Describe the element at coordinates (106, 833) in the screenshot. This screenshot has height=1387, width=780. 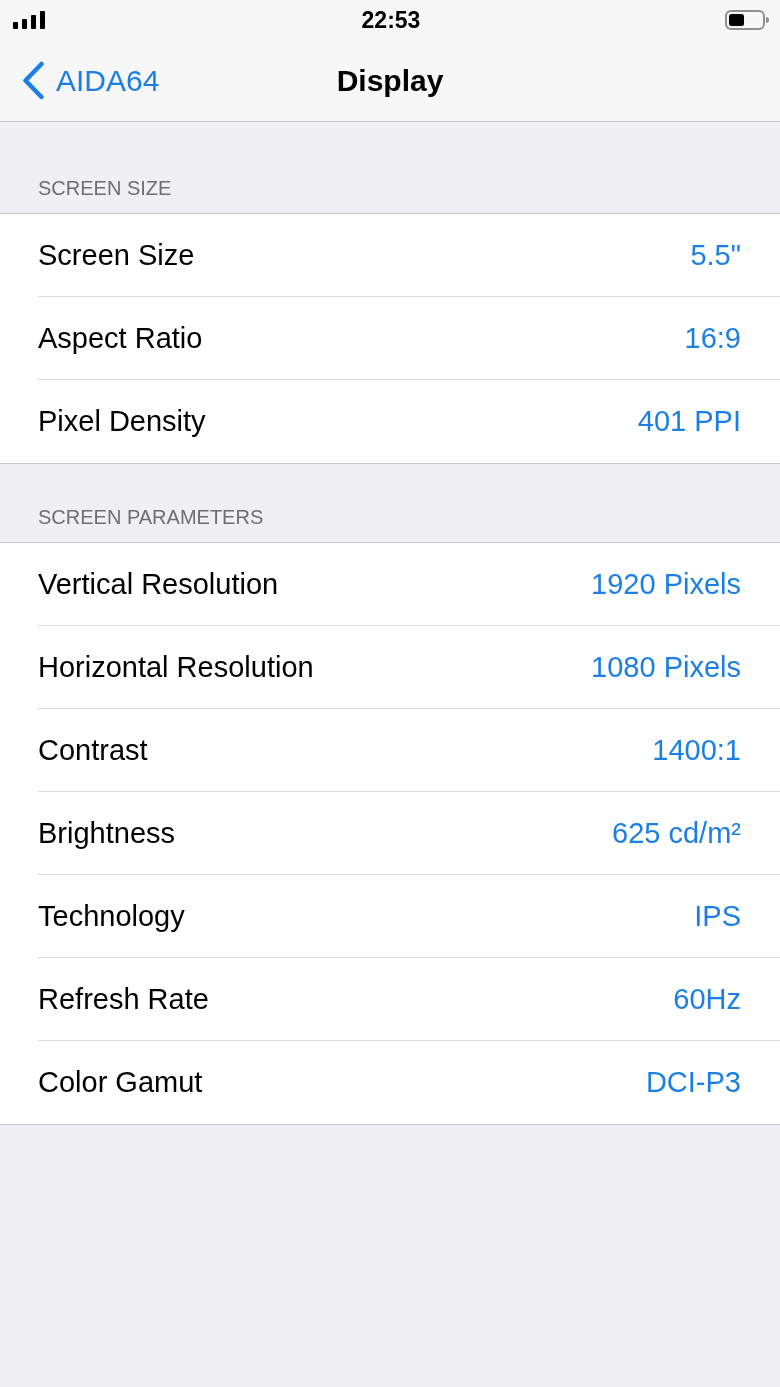
I see `row-label: Brightness` at that location.